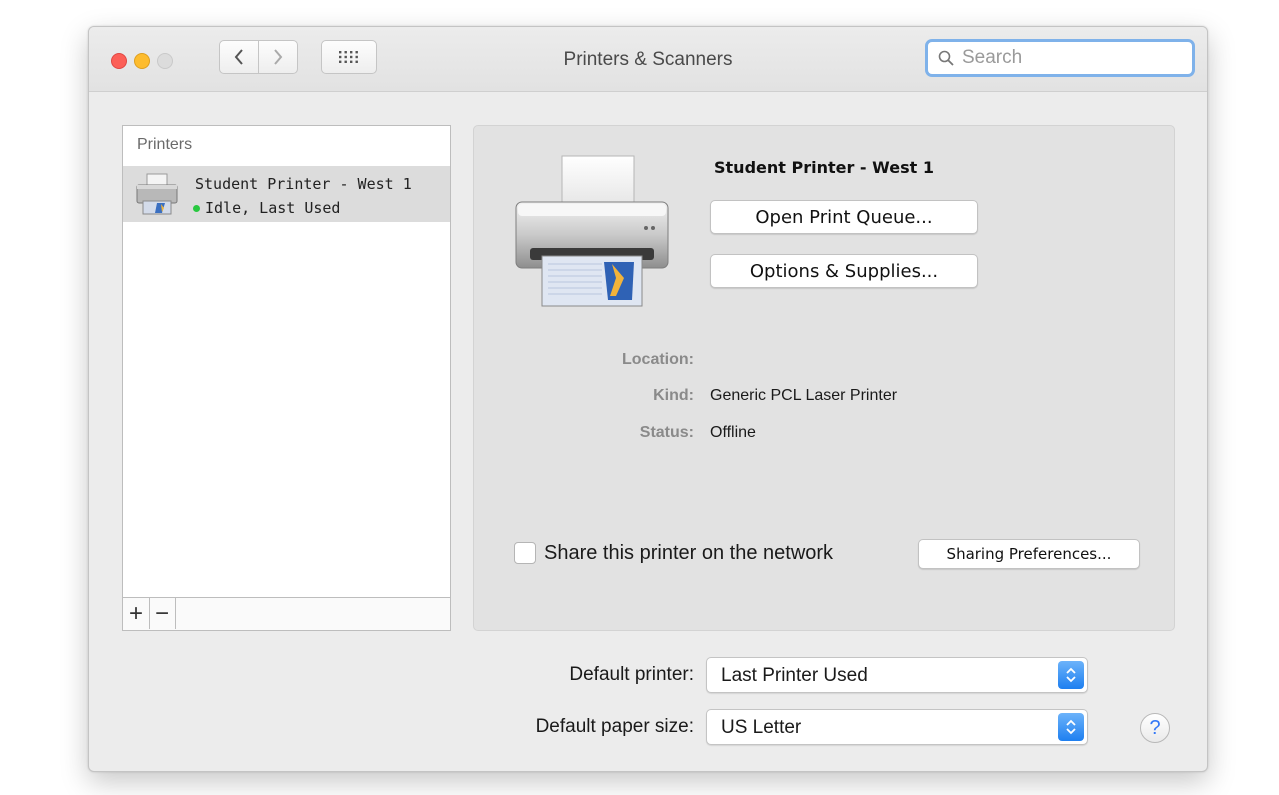 This screenshot has width=1279, height=795. Describe the element at coordinates (648, 59) in the screenshot. I see `titlebar: Printers & Scanners` at that location.